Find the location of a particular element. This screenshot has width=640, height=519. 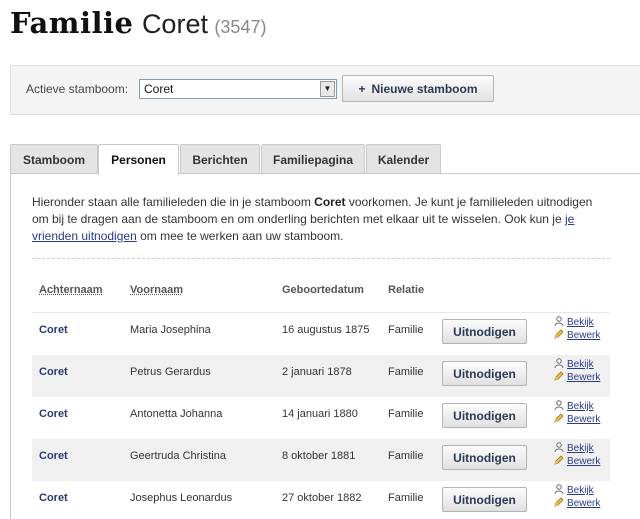

divider is located at coordinates (321, 258).